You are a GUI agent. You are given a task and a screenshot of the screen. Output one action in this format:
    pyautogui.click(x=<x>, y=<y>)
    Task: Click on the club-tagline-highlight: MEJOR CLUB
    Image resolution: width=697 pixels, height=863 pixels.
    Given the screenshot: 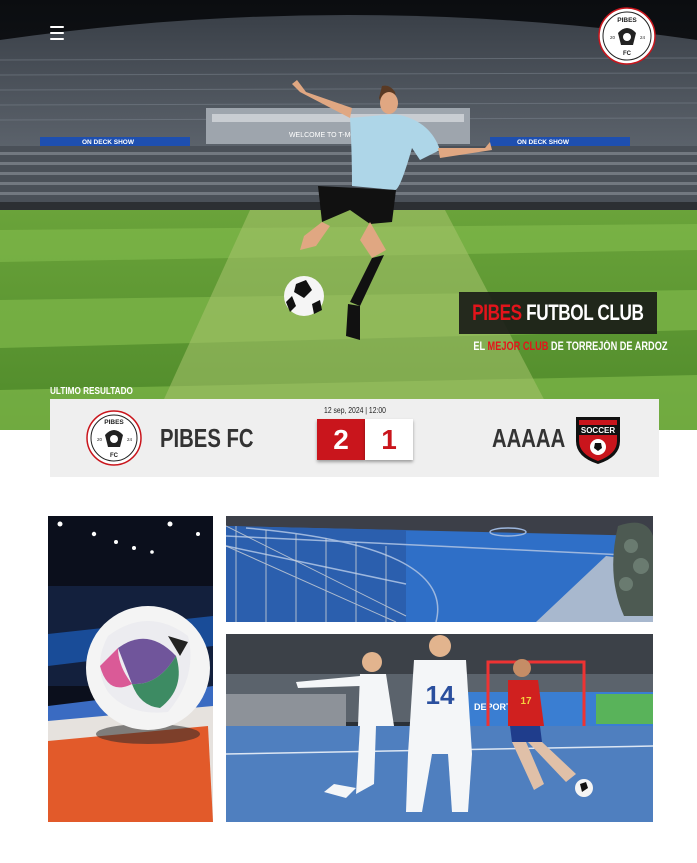 What is the action you would take?
    pyautogui.click(x=518, y=347)
    